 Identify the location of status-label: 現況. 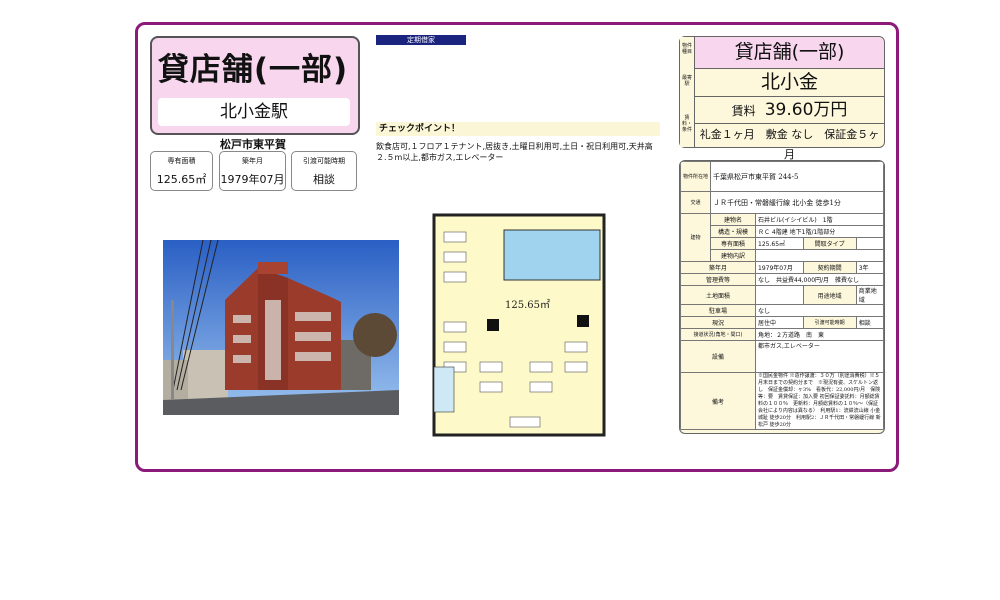
(718, 322).